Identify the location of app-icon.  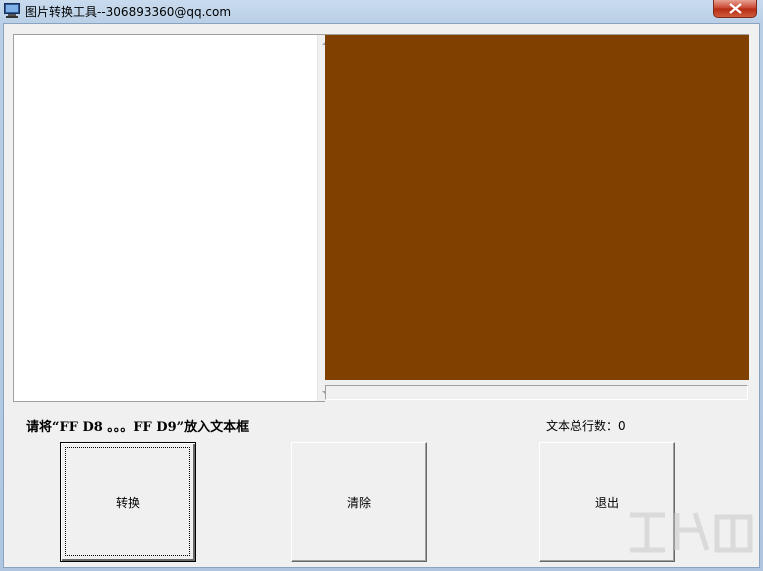
(12, 10).